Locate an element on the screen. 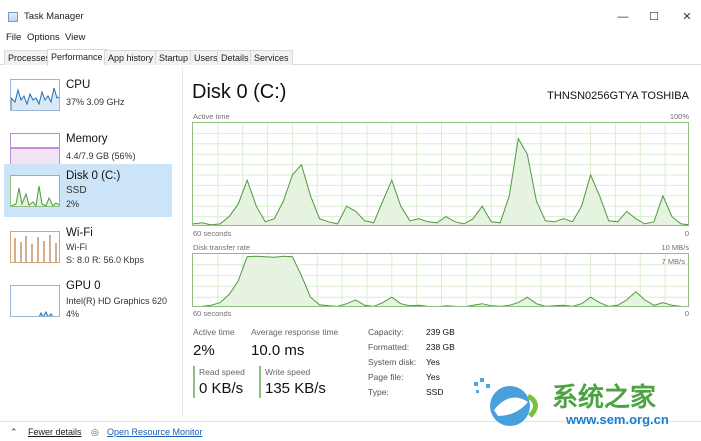 Image resolution: width=701 pixels, height=441 pixels. sidebar-item-detail: Wi-Fi is located at coordinates (76, 247).